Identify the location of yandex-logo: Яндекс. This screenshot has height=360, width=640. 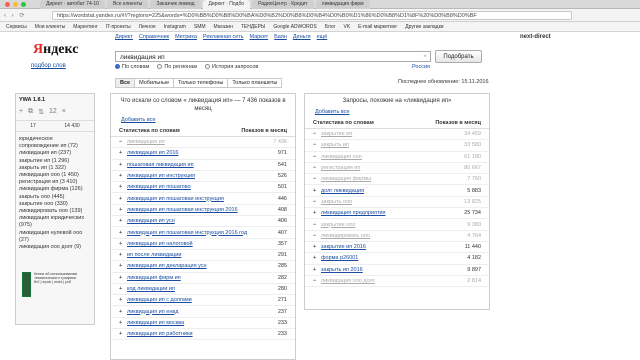
(55, 50).